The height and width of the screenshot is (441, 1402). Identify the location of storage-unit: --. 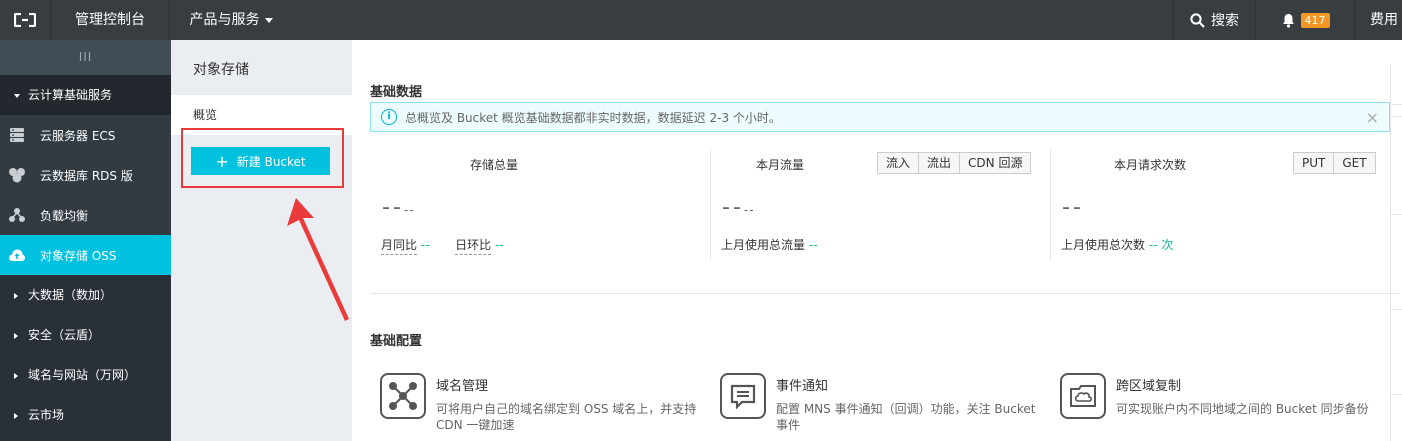
(409, 210).